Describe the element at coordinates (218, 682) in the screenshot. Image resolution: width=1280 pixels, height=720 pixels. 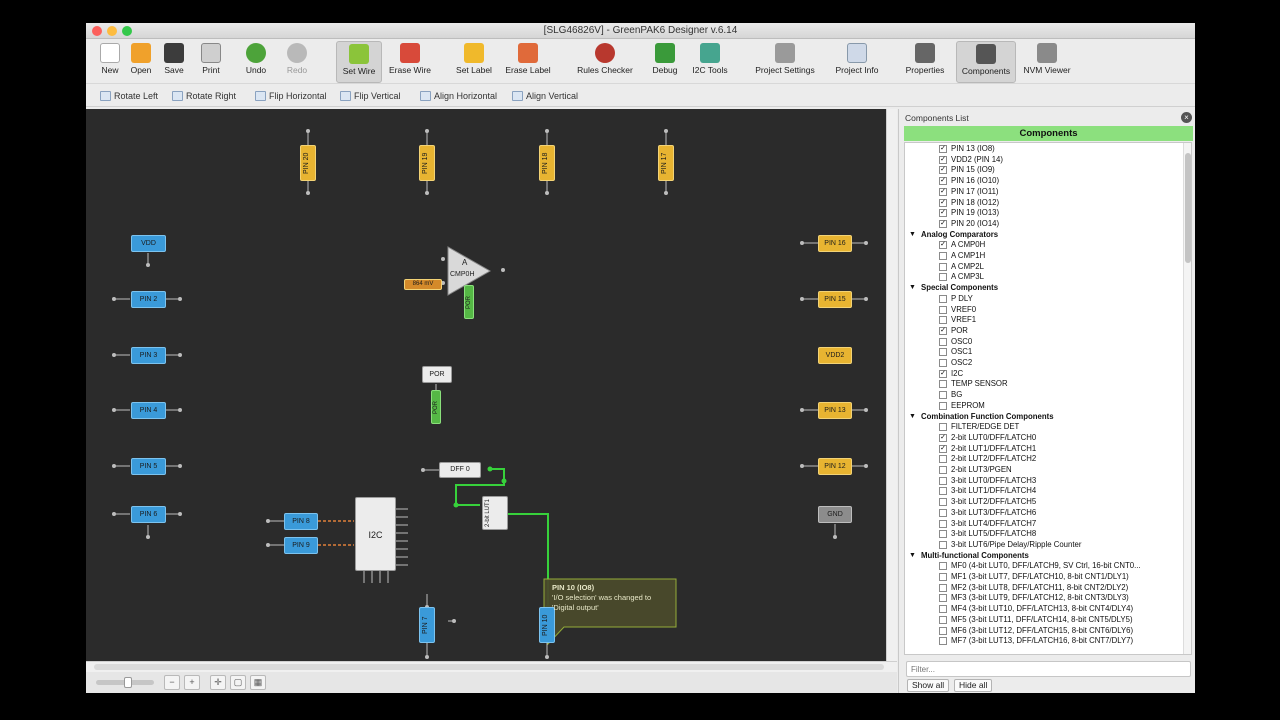
I see `fit-view-button: ✛` at that location.